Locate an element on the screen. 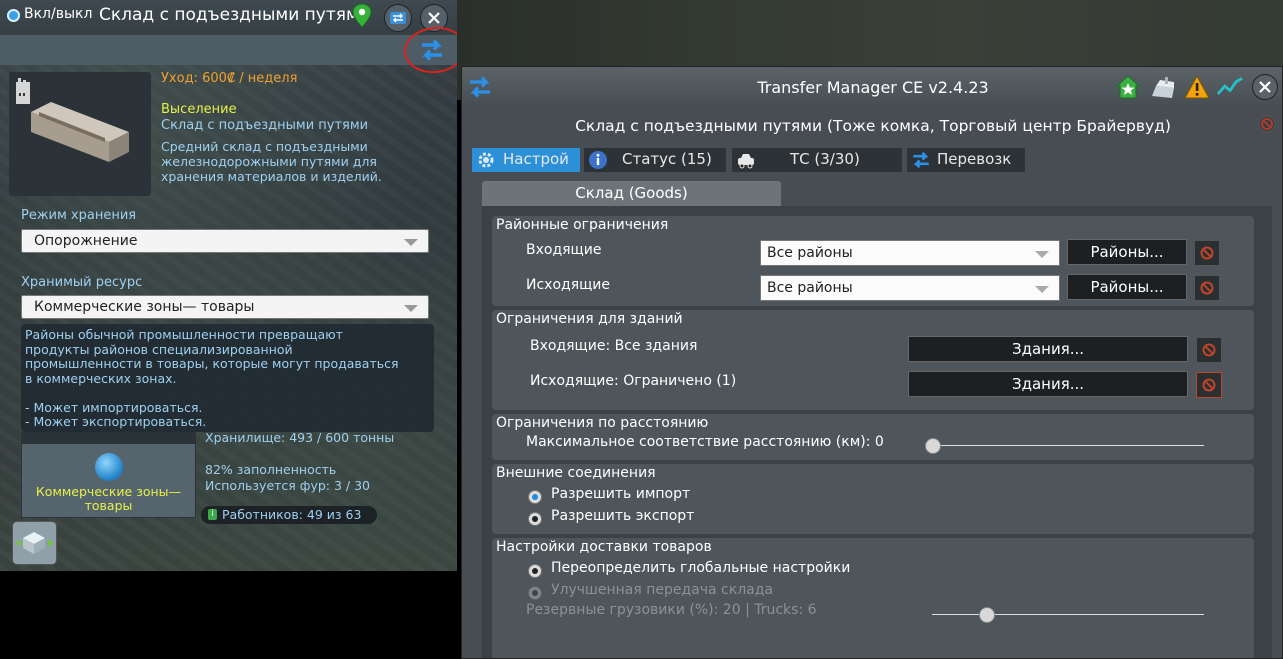  resource-description-line: в коммерческих зонах. is located at coordinates (101, 378).